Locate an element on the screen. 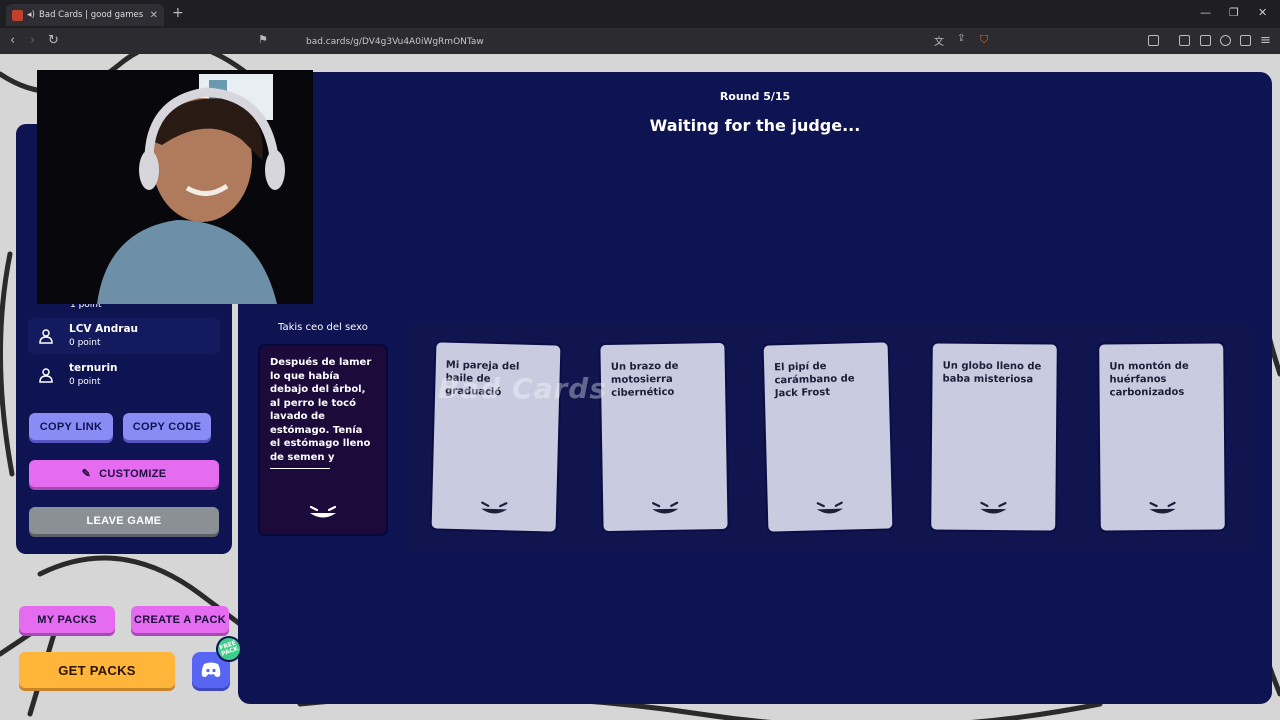  create-pack-button: CREATE A PACK is located at coordinates (180, 619).